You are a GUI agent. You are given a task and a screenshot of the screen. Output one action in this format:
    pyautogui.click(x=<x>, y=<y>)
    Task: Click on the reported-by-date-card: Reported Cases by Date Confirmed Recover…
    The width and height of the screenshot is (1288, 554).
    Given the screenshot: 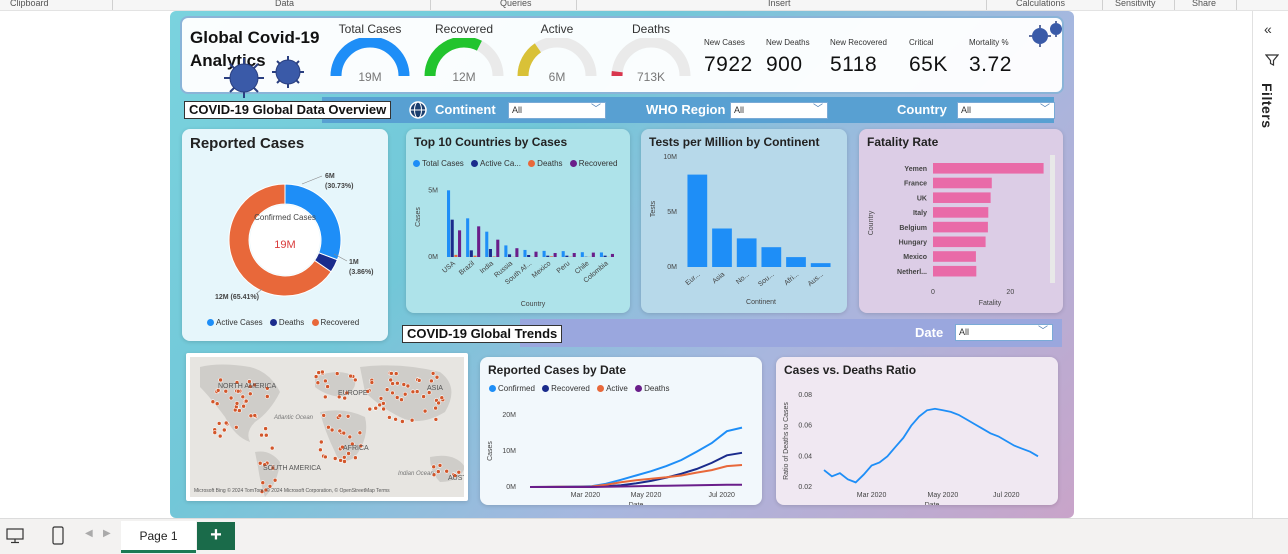 What is the action you would take?
    pyautogui.click(x=621, y=431)
    